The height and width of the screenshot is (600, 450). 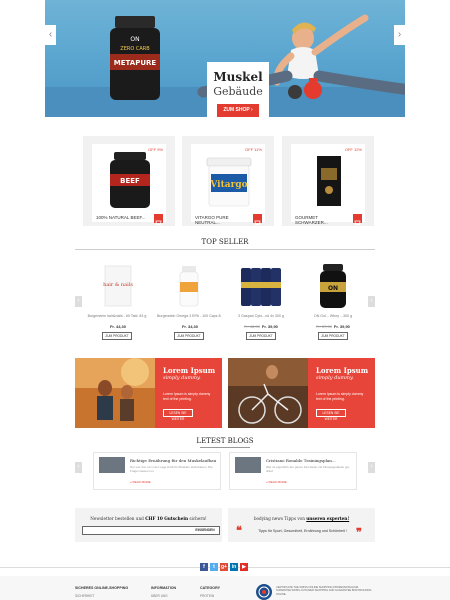 What do you see at coordinates (134, 39) in the screenshot?
I see `jar-brand: ON` at bounding box center [134, 39].